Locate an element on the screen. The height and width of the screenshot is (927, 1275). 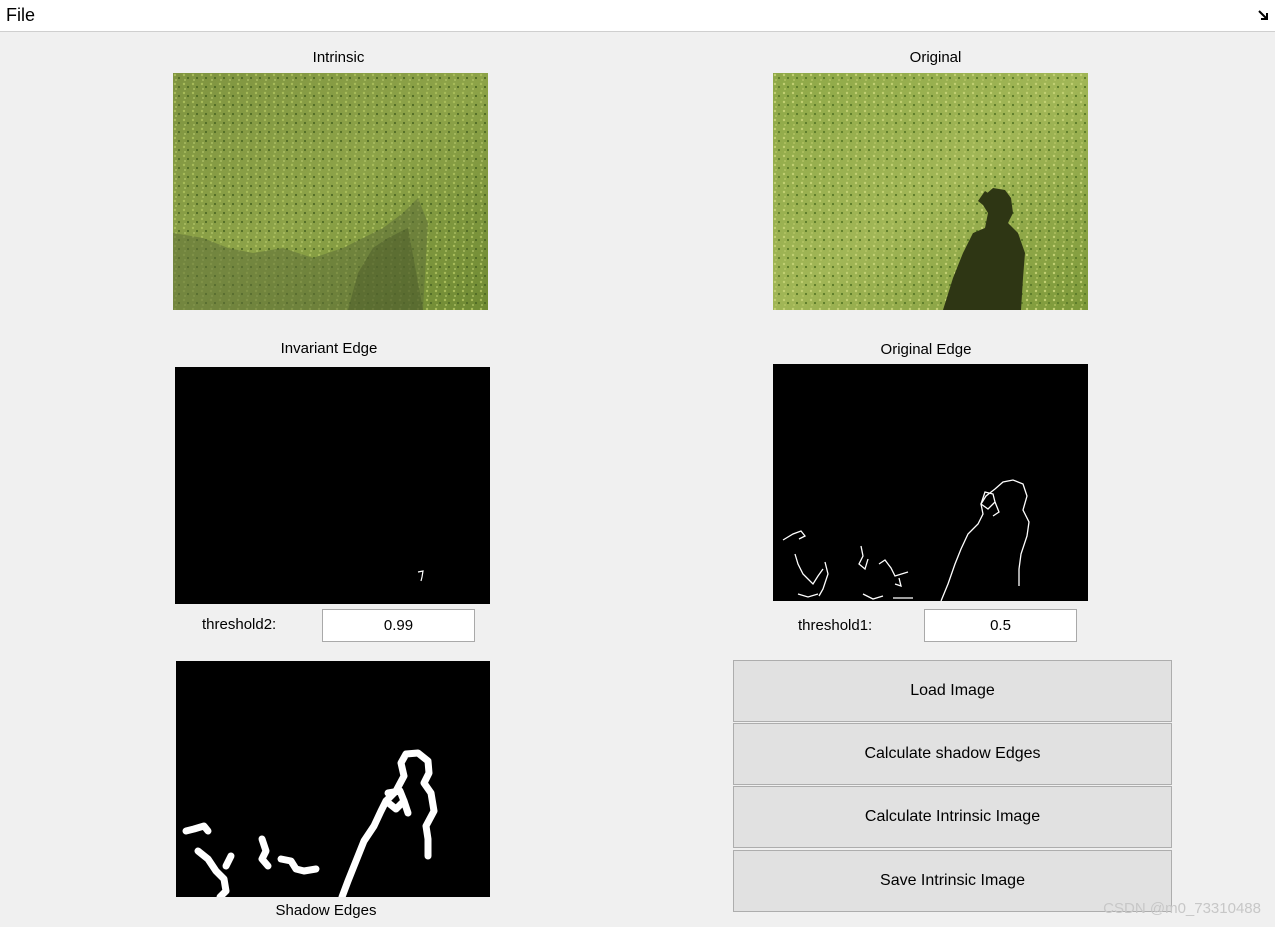
original-edge-image is located at coordinates (930, 482).